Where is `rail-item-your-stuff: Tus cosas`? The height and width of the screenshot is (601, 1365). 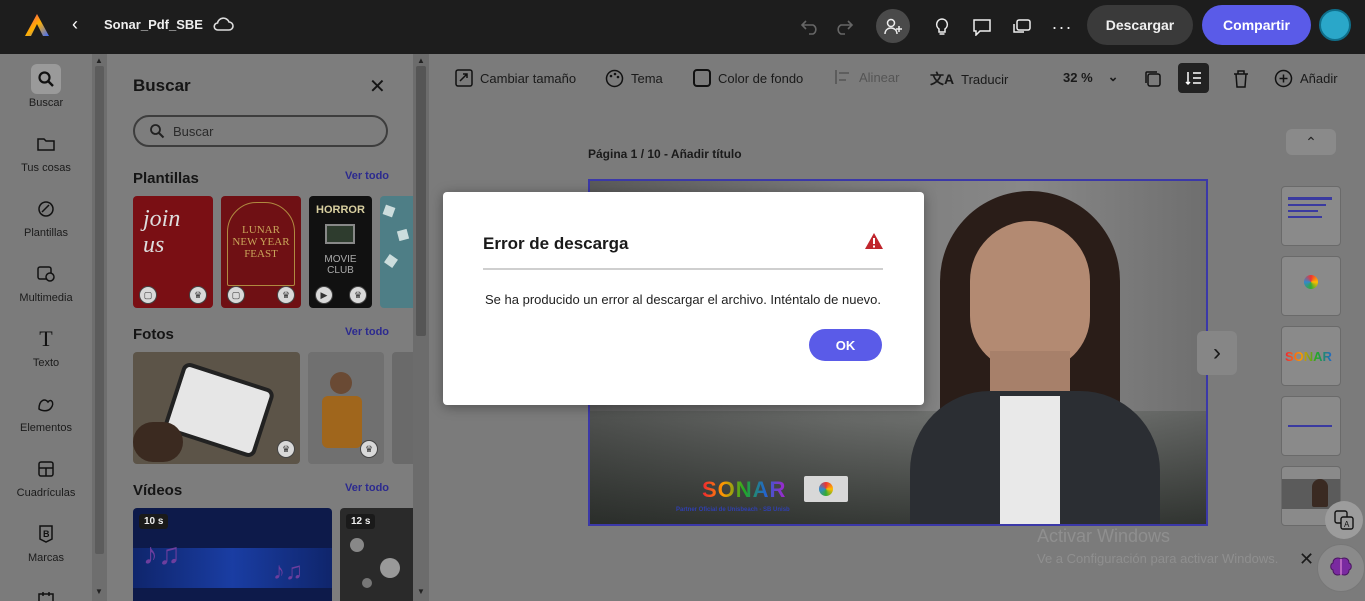
rail-item-your-stuff: Tus cosas is located at coordinates (46, 151).